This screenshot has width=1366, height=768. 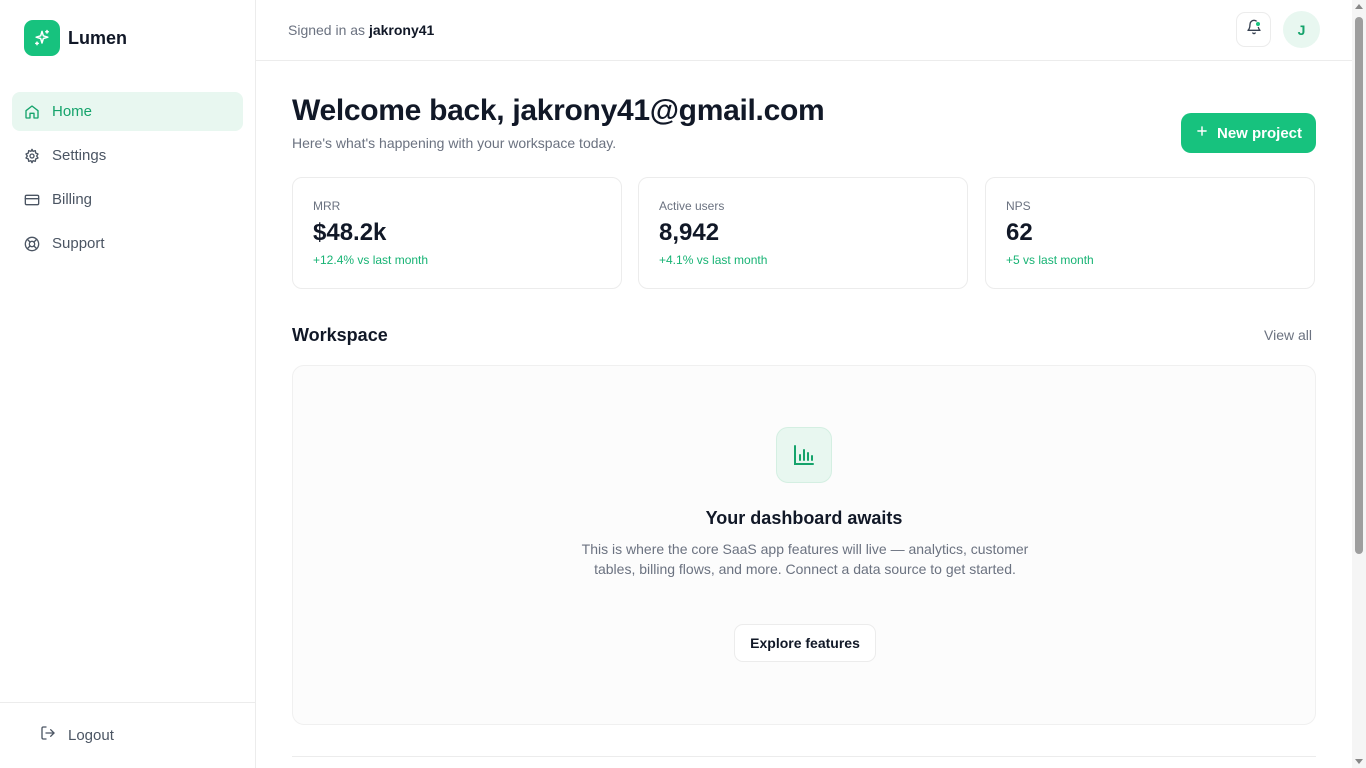 What do you see at coordinates (350, 232) in the screenshot?
I see `stat-value: $48.2k` at bounding box center [350, 232].